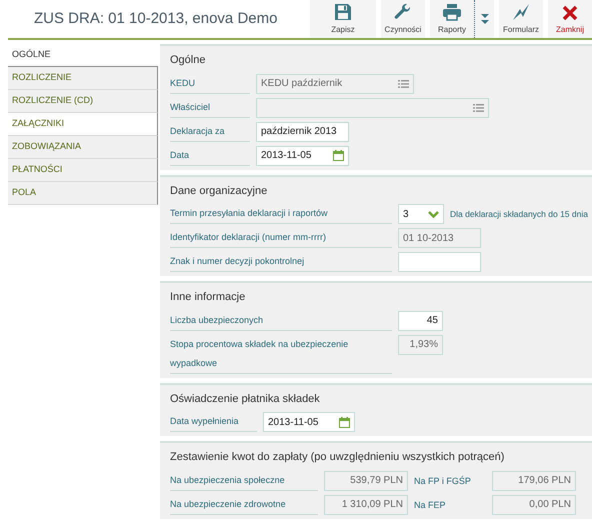  Describe the element at coordinates (83, 147) in the screenshot. I see `sidebar-tab: ZOBOWIĄZANIA` at that location.